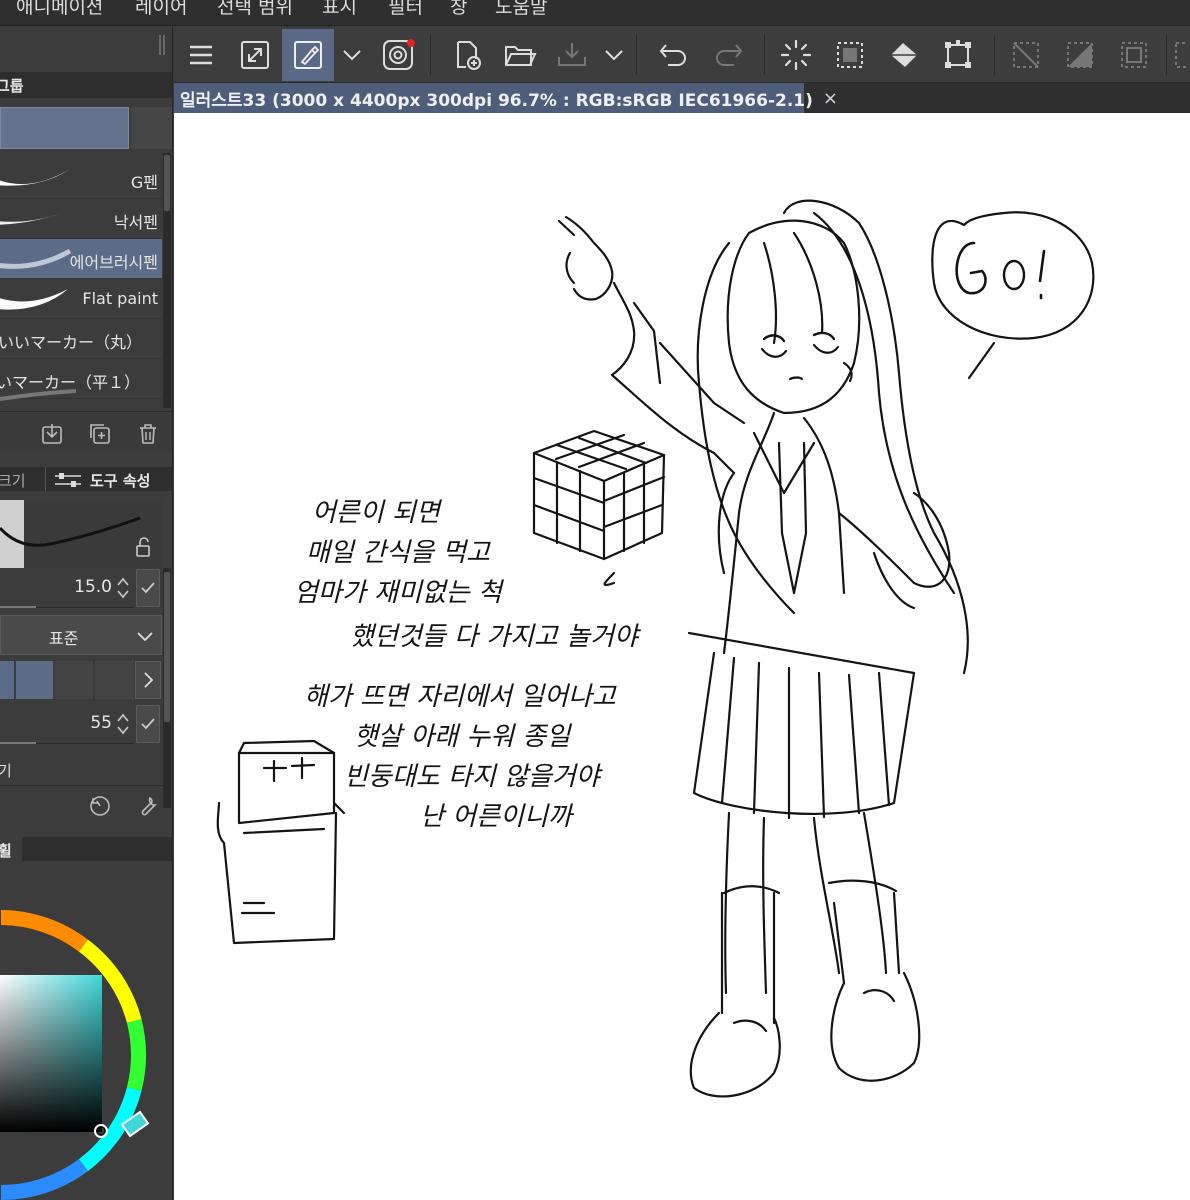 The image size is (1190, 1200). What do you see at coordinates (81, 534) in the screenshot?
I see `stroke-preview` at bounding box center [81, 534].